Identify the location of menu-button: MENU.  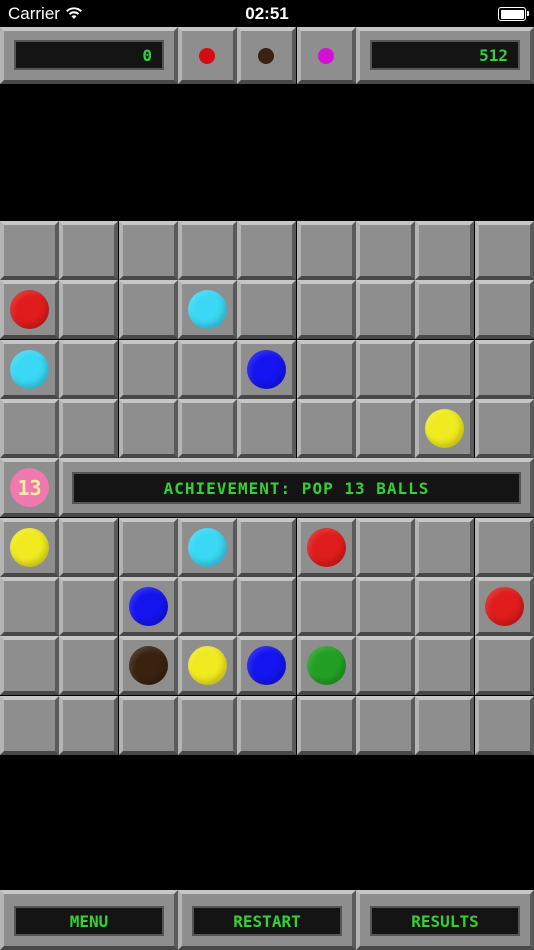
(89, 920).